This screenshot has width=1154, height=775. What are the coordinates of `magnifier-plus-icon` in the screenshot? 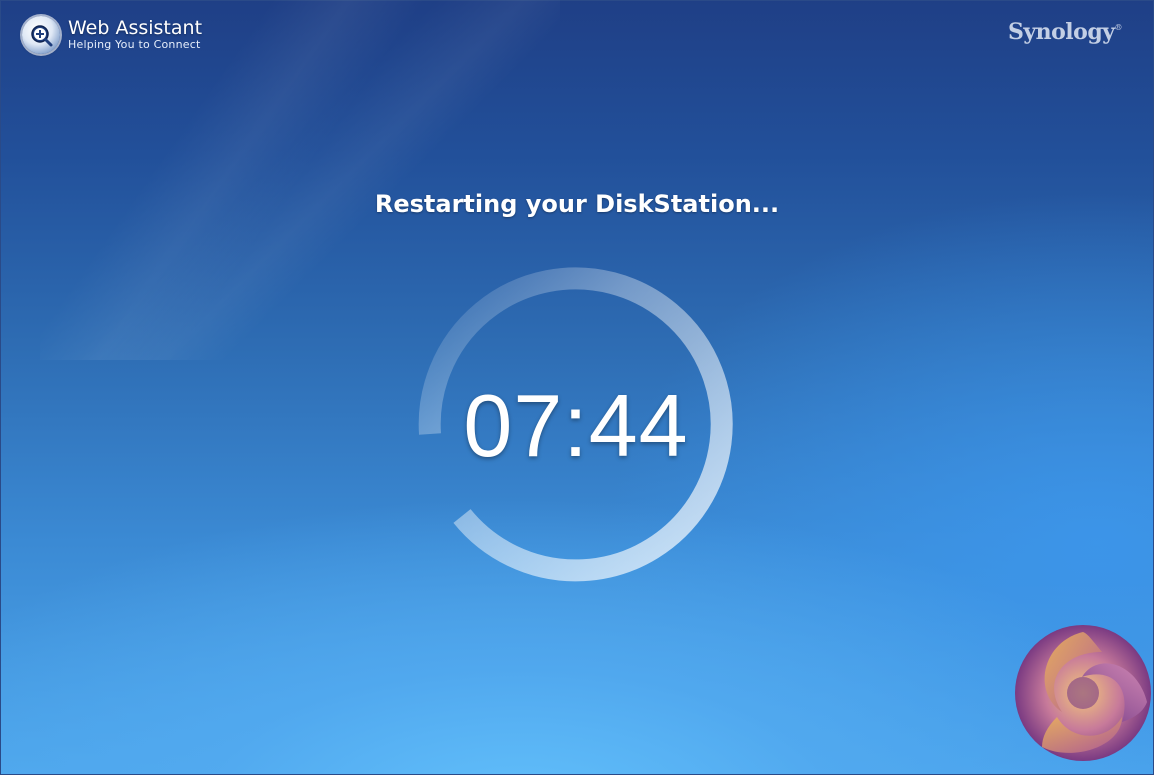 It's located at (41, 35).